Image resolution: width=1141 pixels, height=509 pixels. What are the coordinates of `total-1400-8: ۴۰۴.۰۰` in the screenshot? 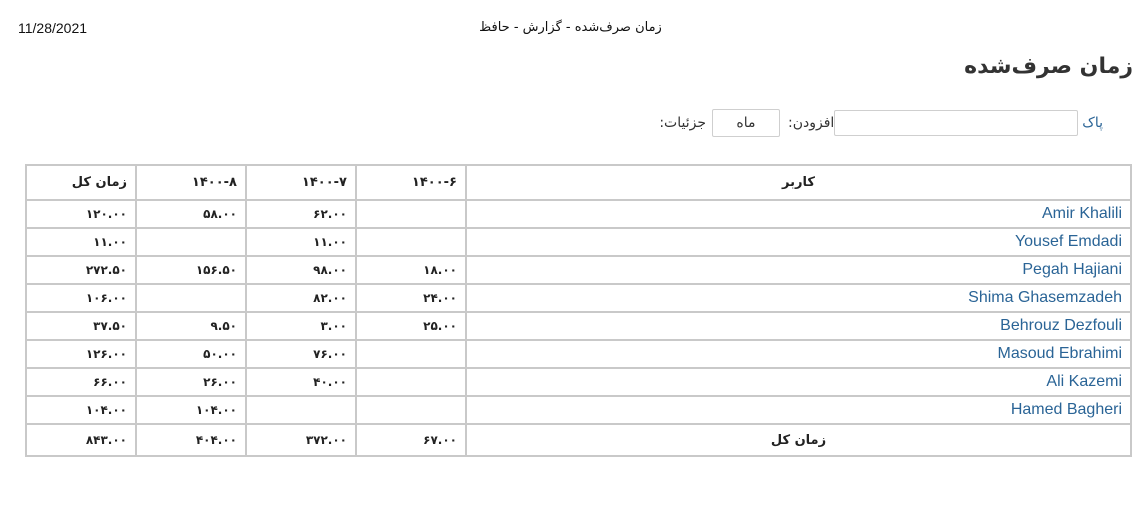 It's located at (191, 440).